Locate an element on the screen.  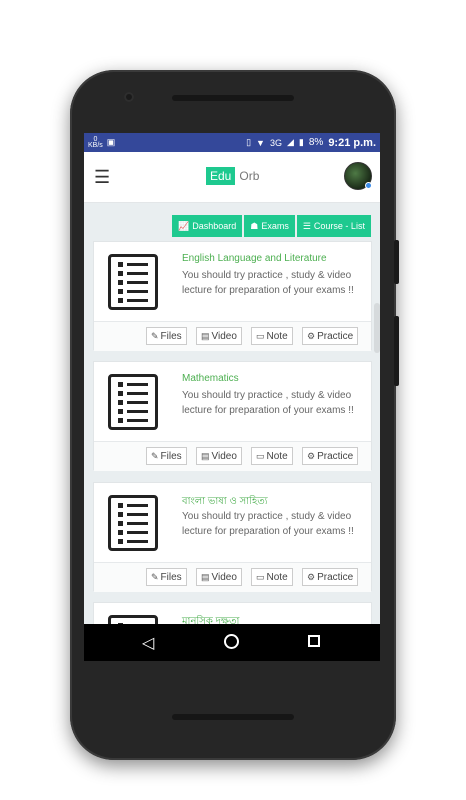
signal-icon: ◢ is located at coordinates (290, 142).